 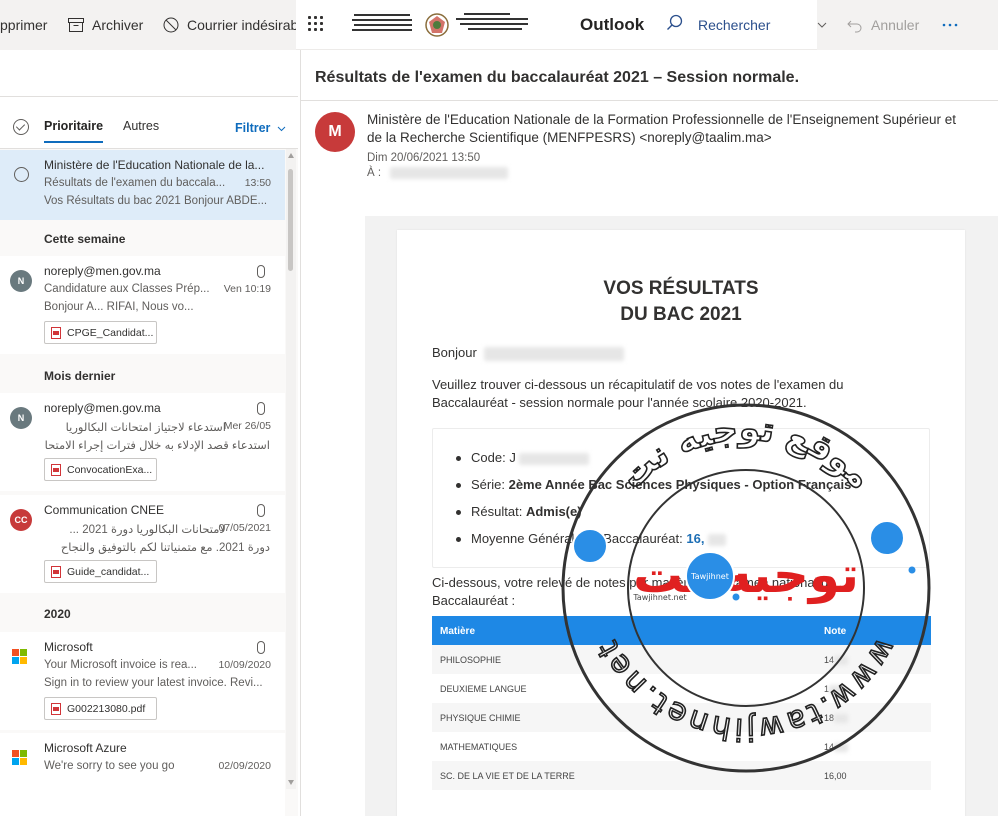 I want to click on table-row: DEUXIEME LANGUE 1, so click(x=681, y=688).